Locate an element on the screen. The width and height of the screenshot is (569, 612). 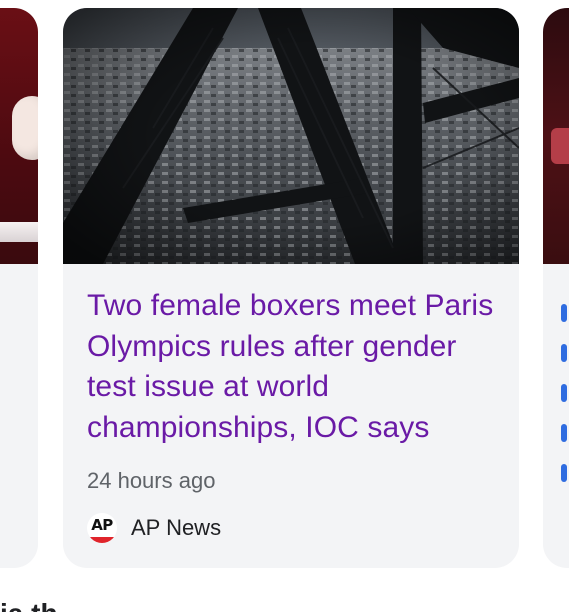
ap-logo-red-bar is located at coordinates (102, 540).